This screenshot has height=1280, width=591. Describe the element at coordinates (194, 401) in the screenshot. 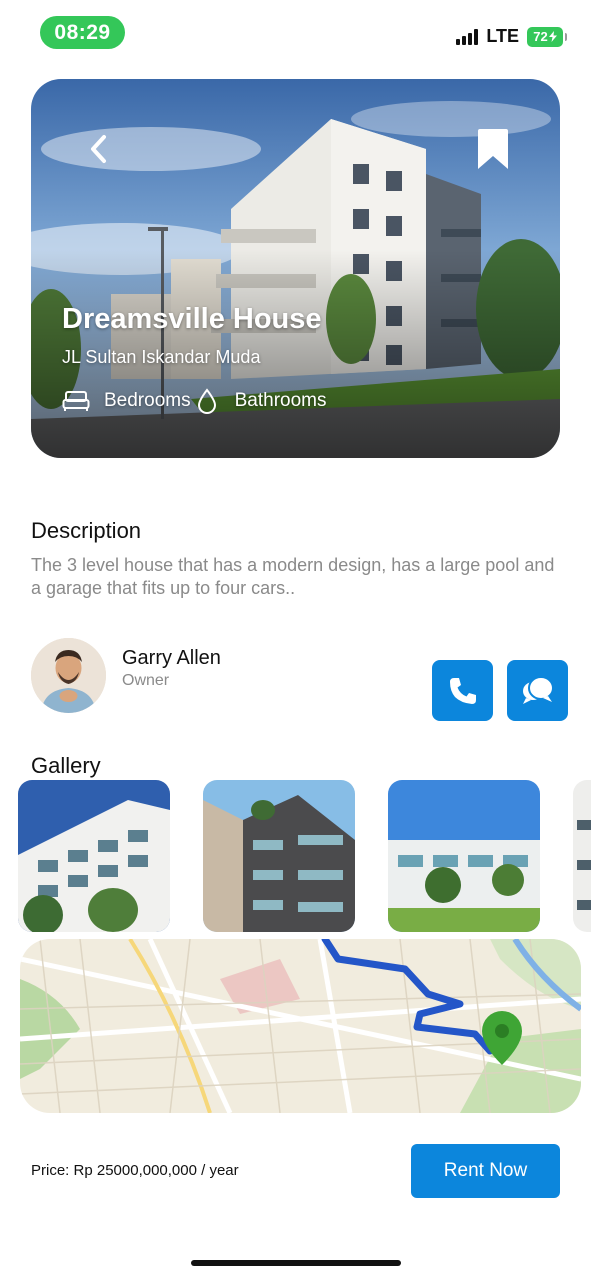

I see `property-features: Bedrooms Bathrooms` at that location.